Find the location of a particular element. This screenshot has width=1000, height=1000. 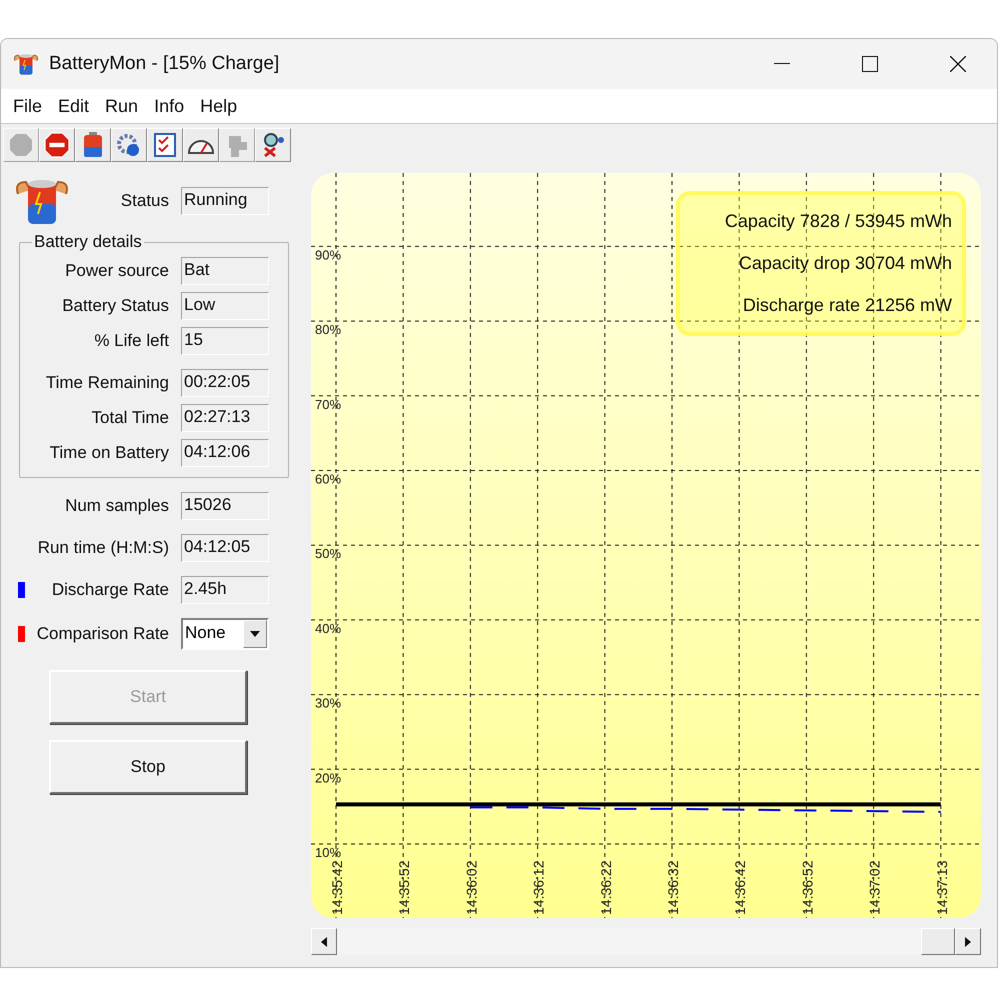

value-field: 2.45h is located at coordinates (225, 590).